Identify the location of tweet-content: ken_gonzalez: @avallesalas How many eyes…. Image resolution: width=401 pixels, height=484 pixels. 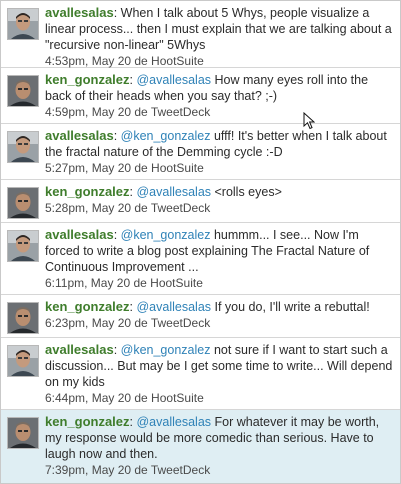
(219, 96).